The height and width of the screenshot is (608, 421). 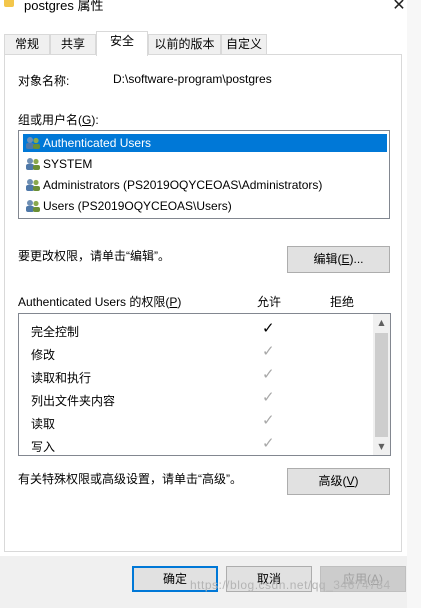 I want to click on principal-name: Authenticated Users, so click(x=97, y=143).